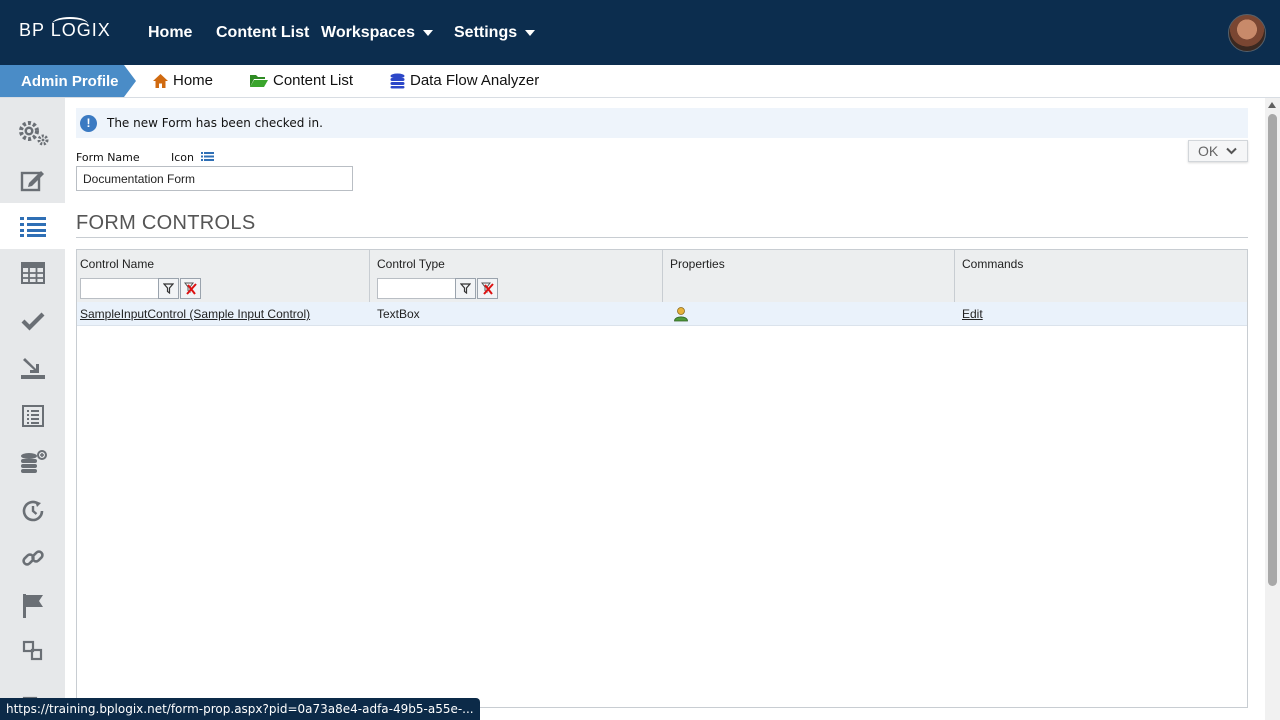 The height and width of the screenshot is (720, 1280). I want to click on column-header-control-type: Control Type, so click(409, 263).